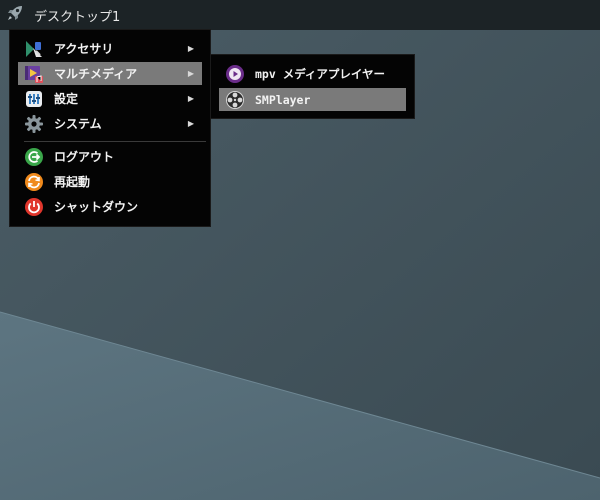 Image resolution: width=600 pixels, height=500 pixels. What do you see at coordinates (312, 99) in the screenshot?
I see `submenu-item-smplayer: SMPlayer` at bounding box center [312, 99].